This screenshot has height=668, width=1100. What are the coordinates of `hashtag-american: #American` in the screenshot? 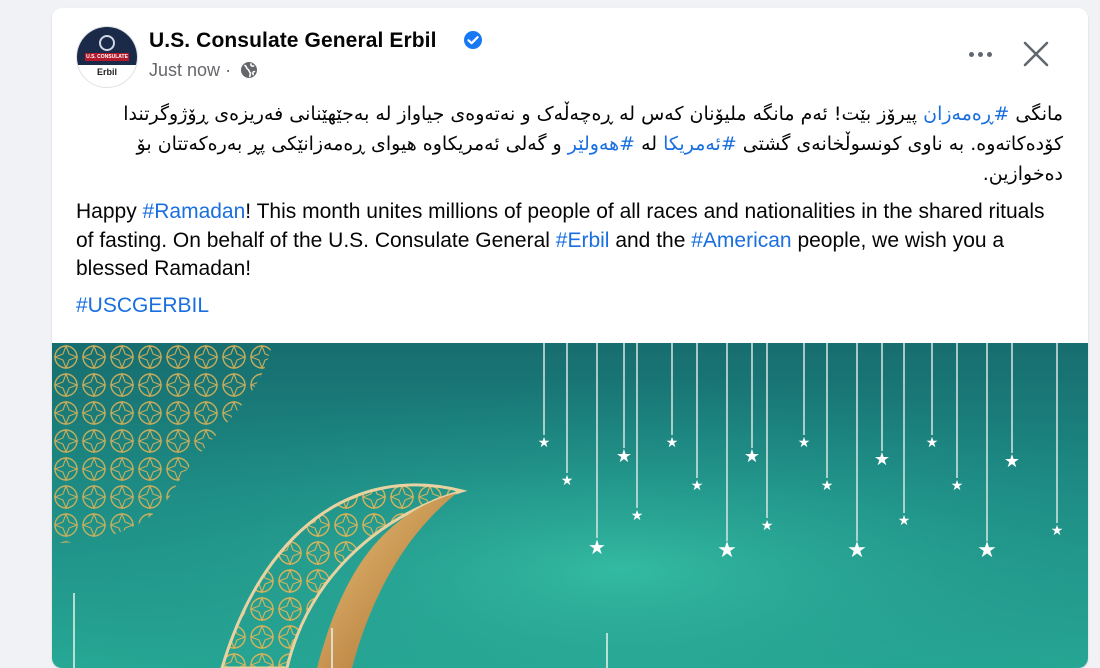 It's located at (741, 240).